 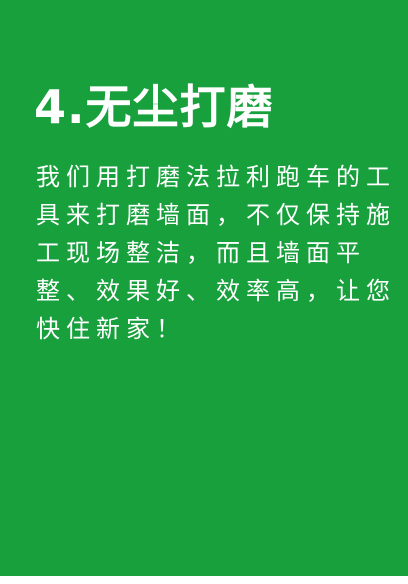 I want to click on description-line-1: 我们用打磨法拉利跑车的工, so click(x=216, y=177).